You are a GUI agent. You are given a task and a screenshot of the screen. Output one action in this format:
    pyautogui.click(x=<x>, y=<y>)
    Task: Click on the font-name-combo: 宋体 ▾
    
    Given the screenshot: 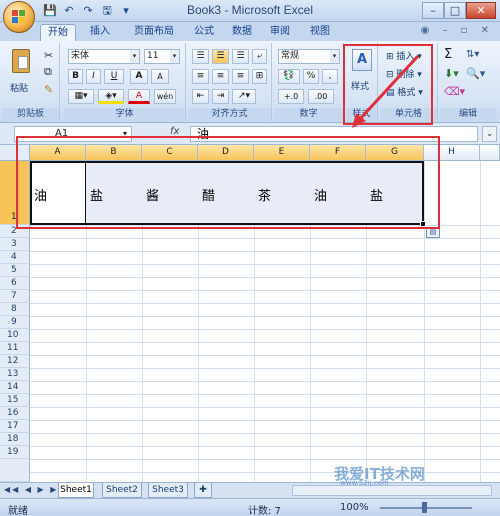 What is the action you would take?
    pyautogui.click(x=104, y=56)
    